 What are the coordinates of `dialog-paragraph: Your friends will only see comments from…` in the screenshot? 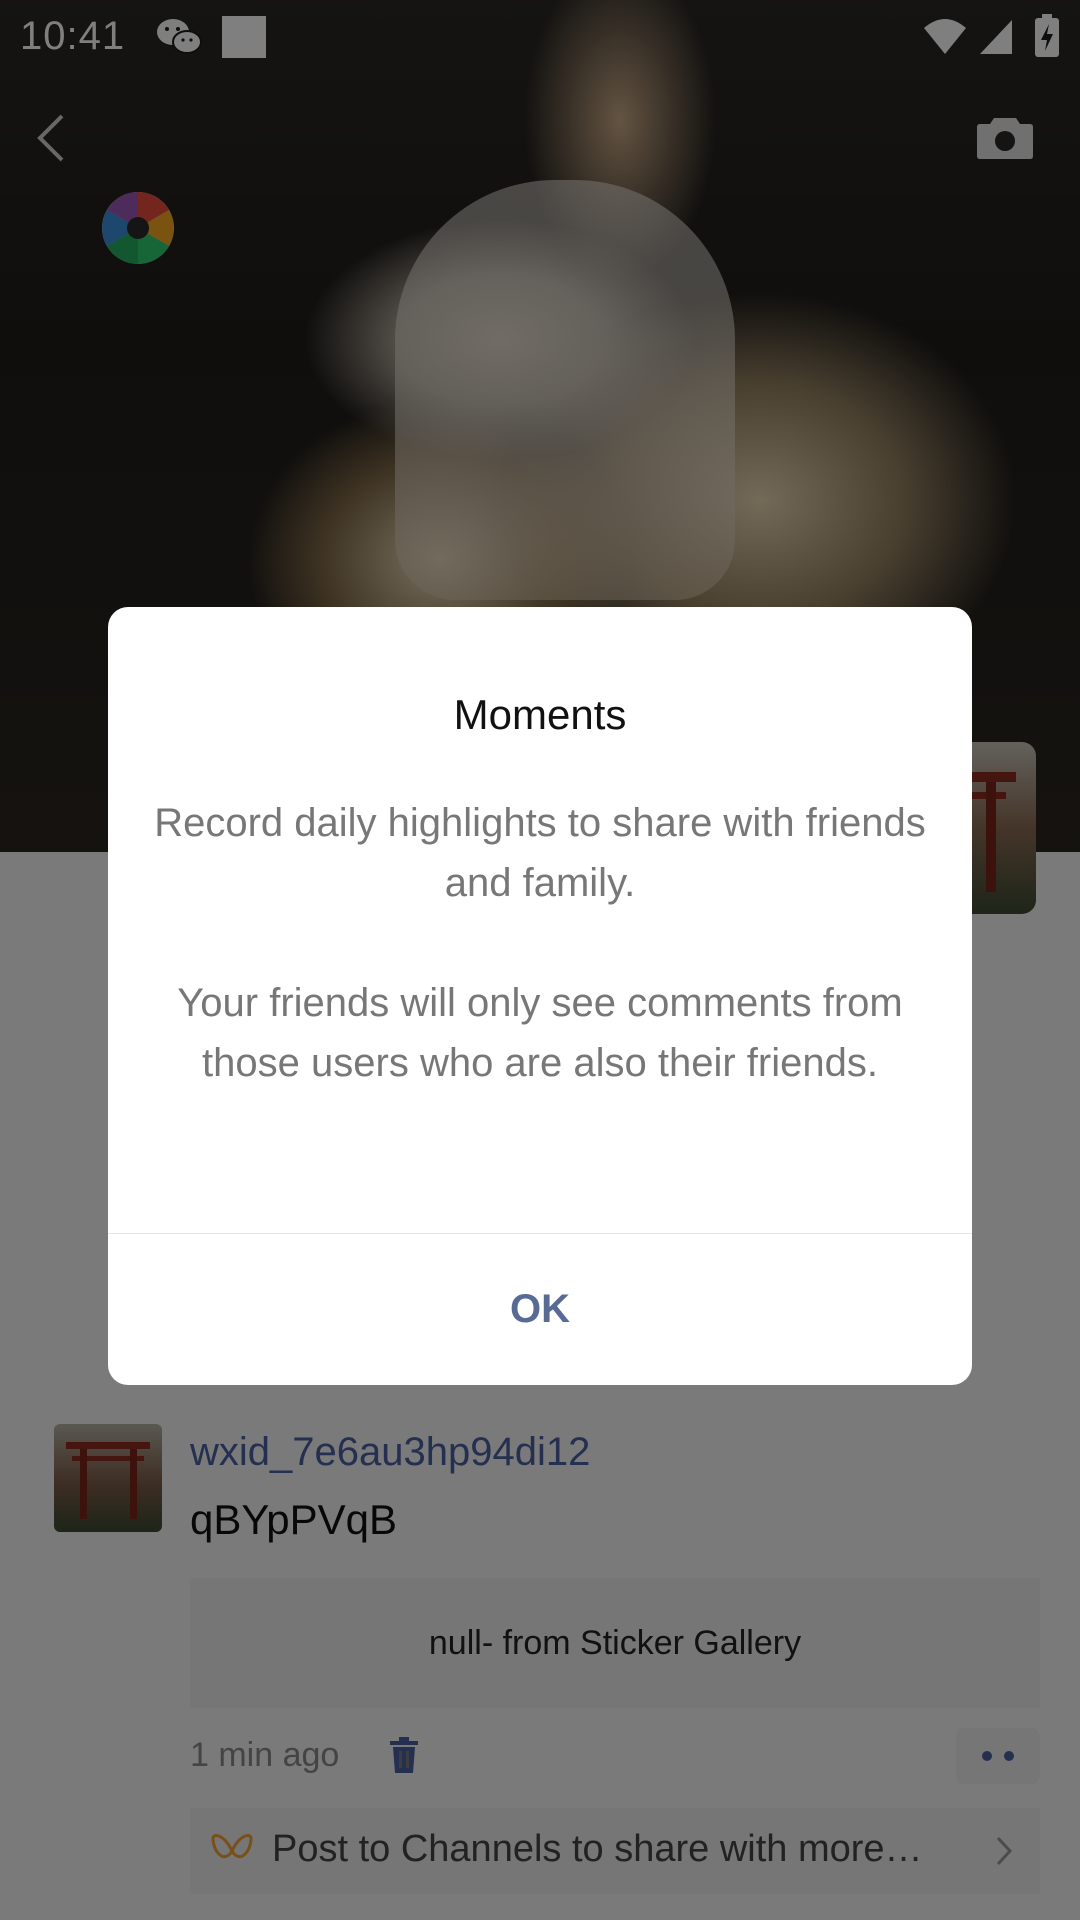 It's located at (540, 1033).